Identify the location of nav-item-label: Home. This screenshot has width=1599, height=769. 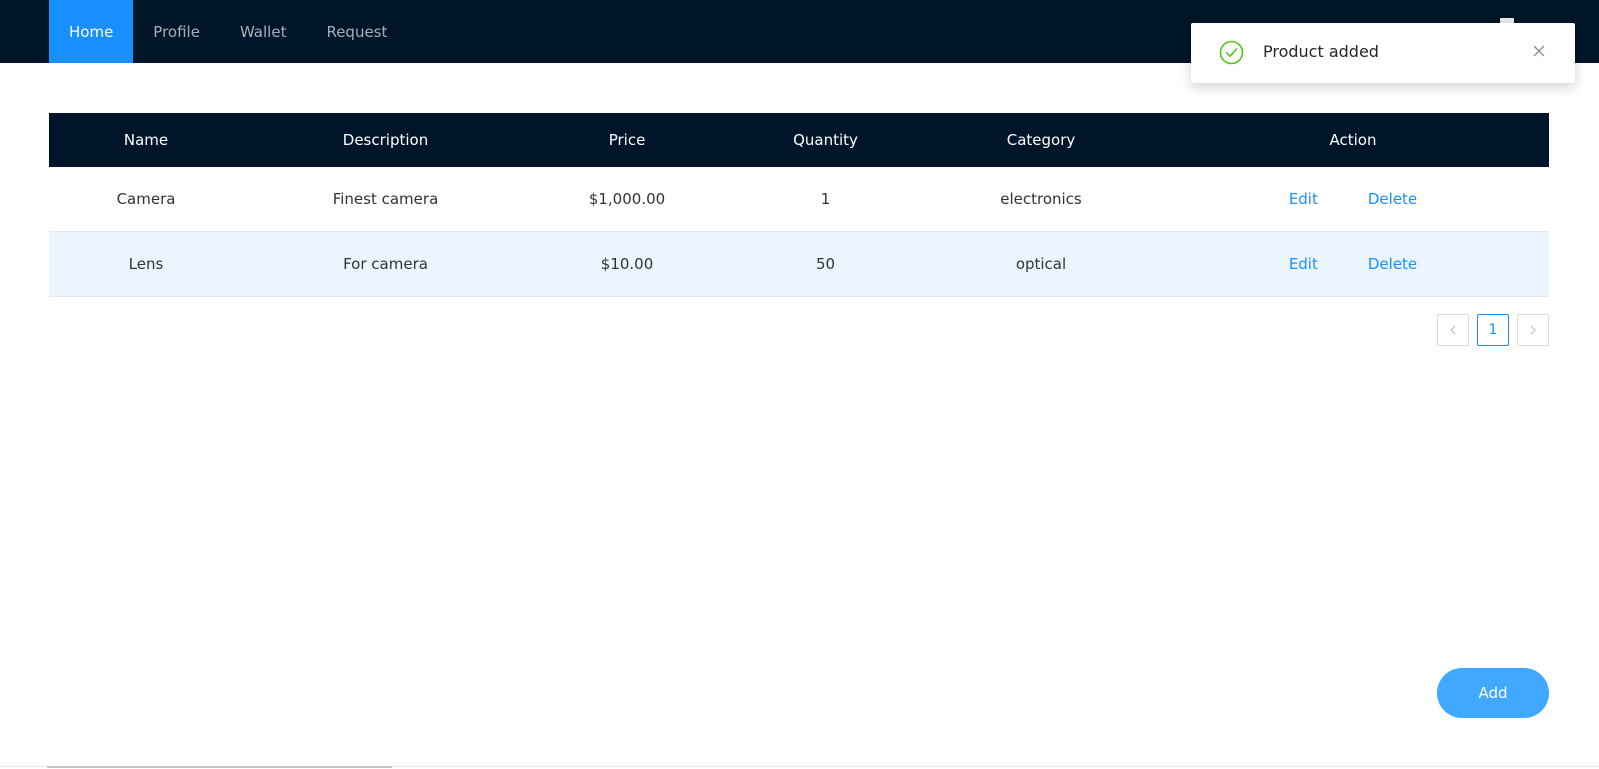
(91, 31).